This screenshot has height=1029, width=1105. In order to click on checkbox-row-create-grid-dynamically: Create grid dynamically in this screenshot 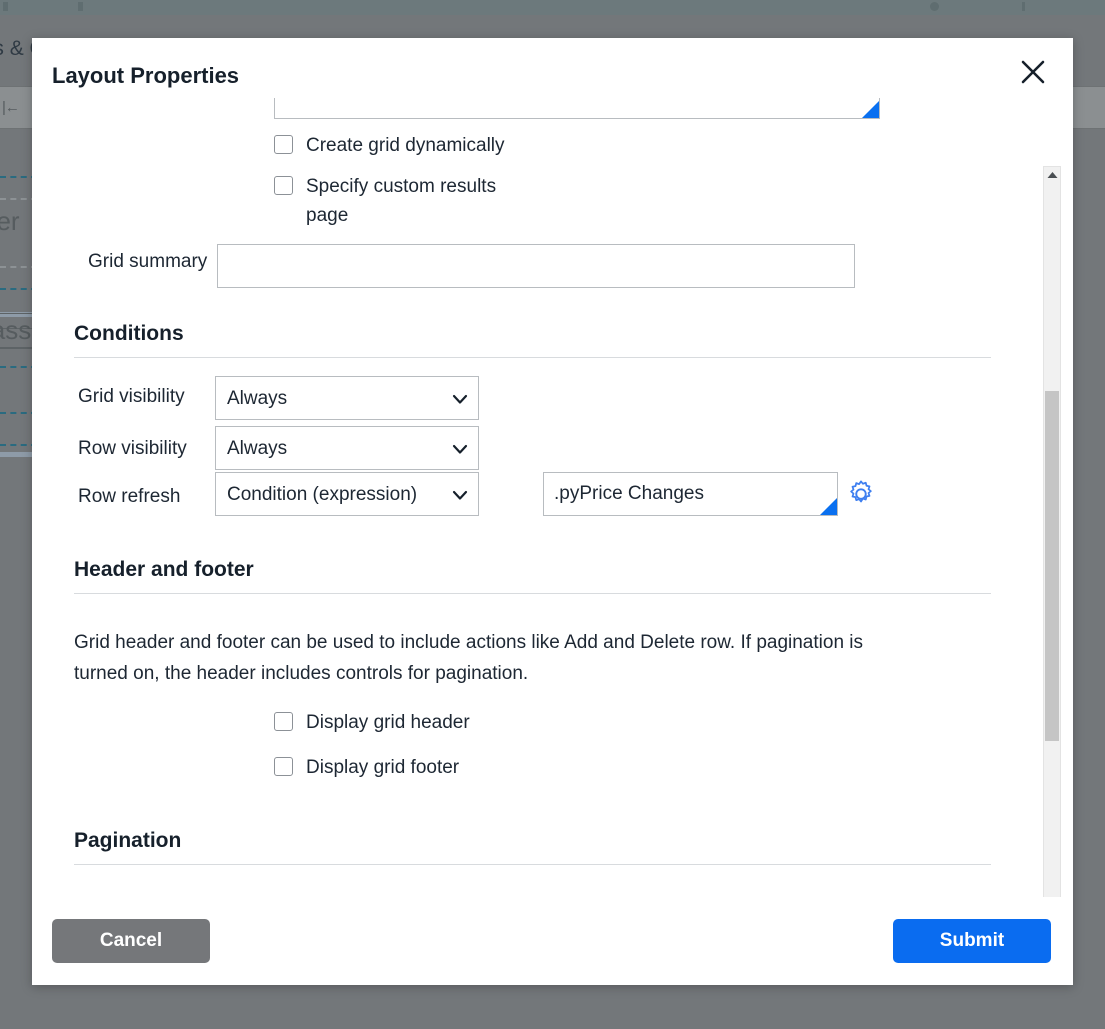, I will do `click(654, 145)`.